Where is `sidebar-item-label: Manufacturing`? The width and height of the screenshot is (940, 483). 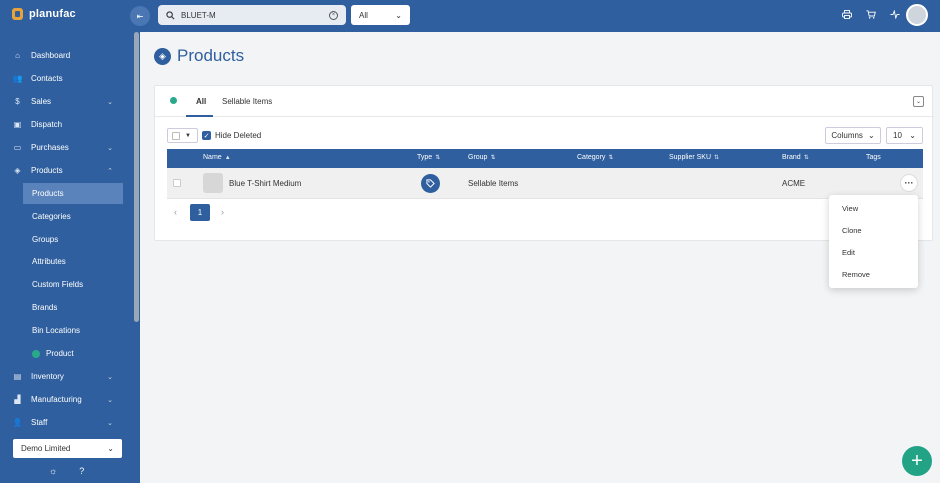
sidebar-item-label: Manufacturing is located at coordinates (56, 399).